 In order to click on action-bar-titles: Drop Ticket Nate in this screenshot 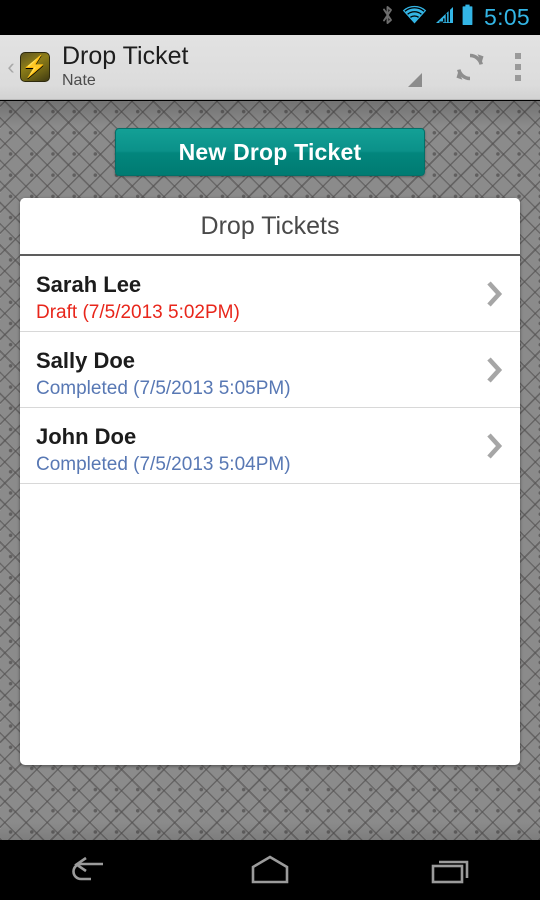, I will do `click(234, 67)`.